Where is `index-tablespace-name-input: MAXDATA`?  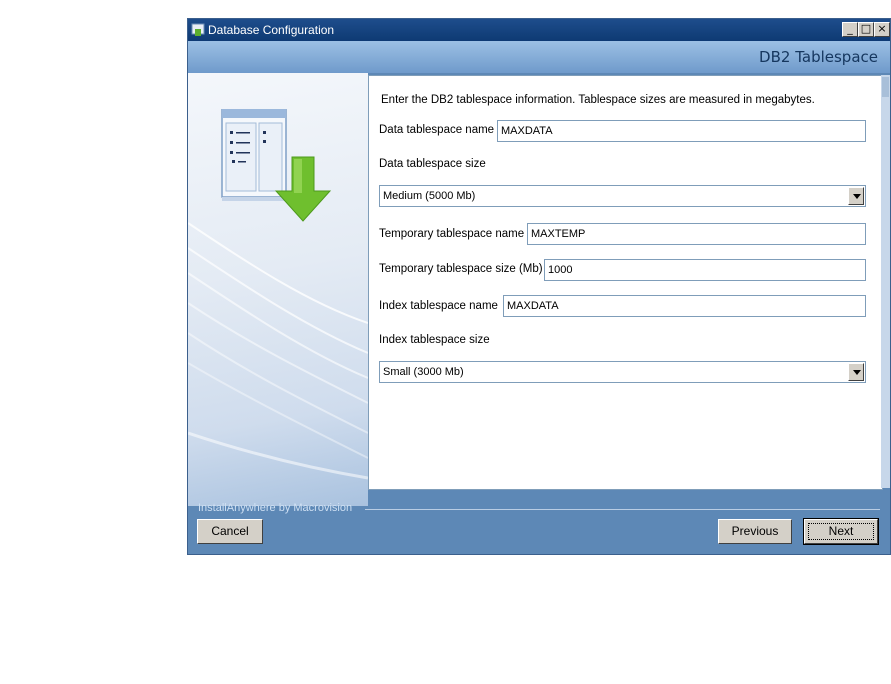
index-tablespace-name-input: MAXDATA is located at coordinates (684, 306).